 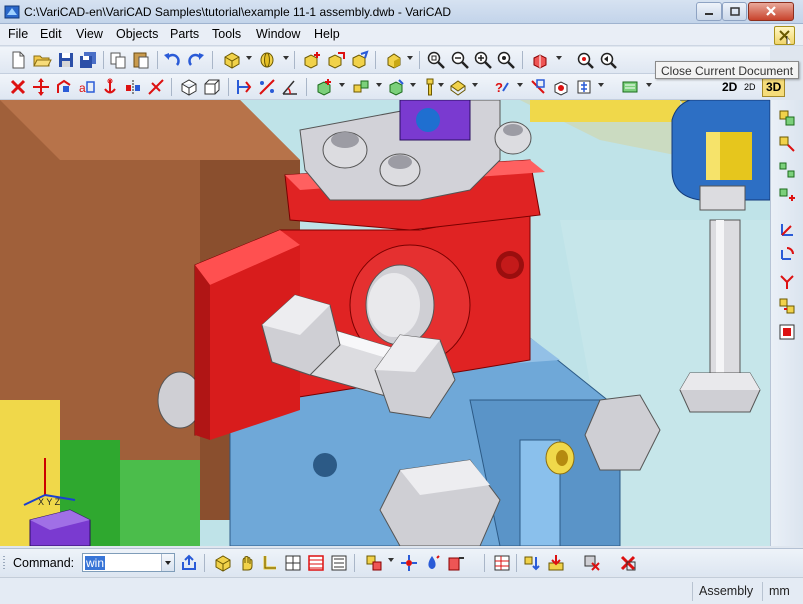 I want to click on angle-icon, so click(x=290, y=87).